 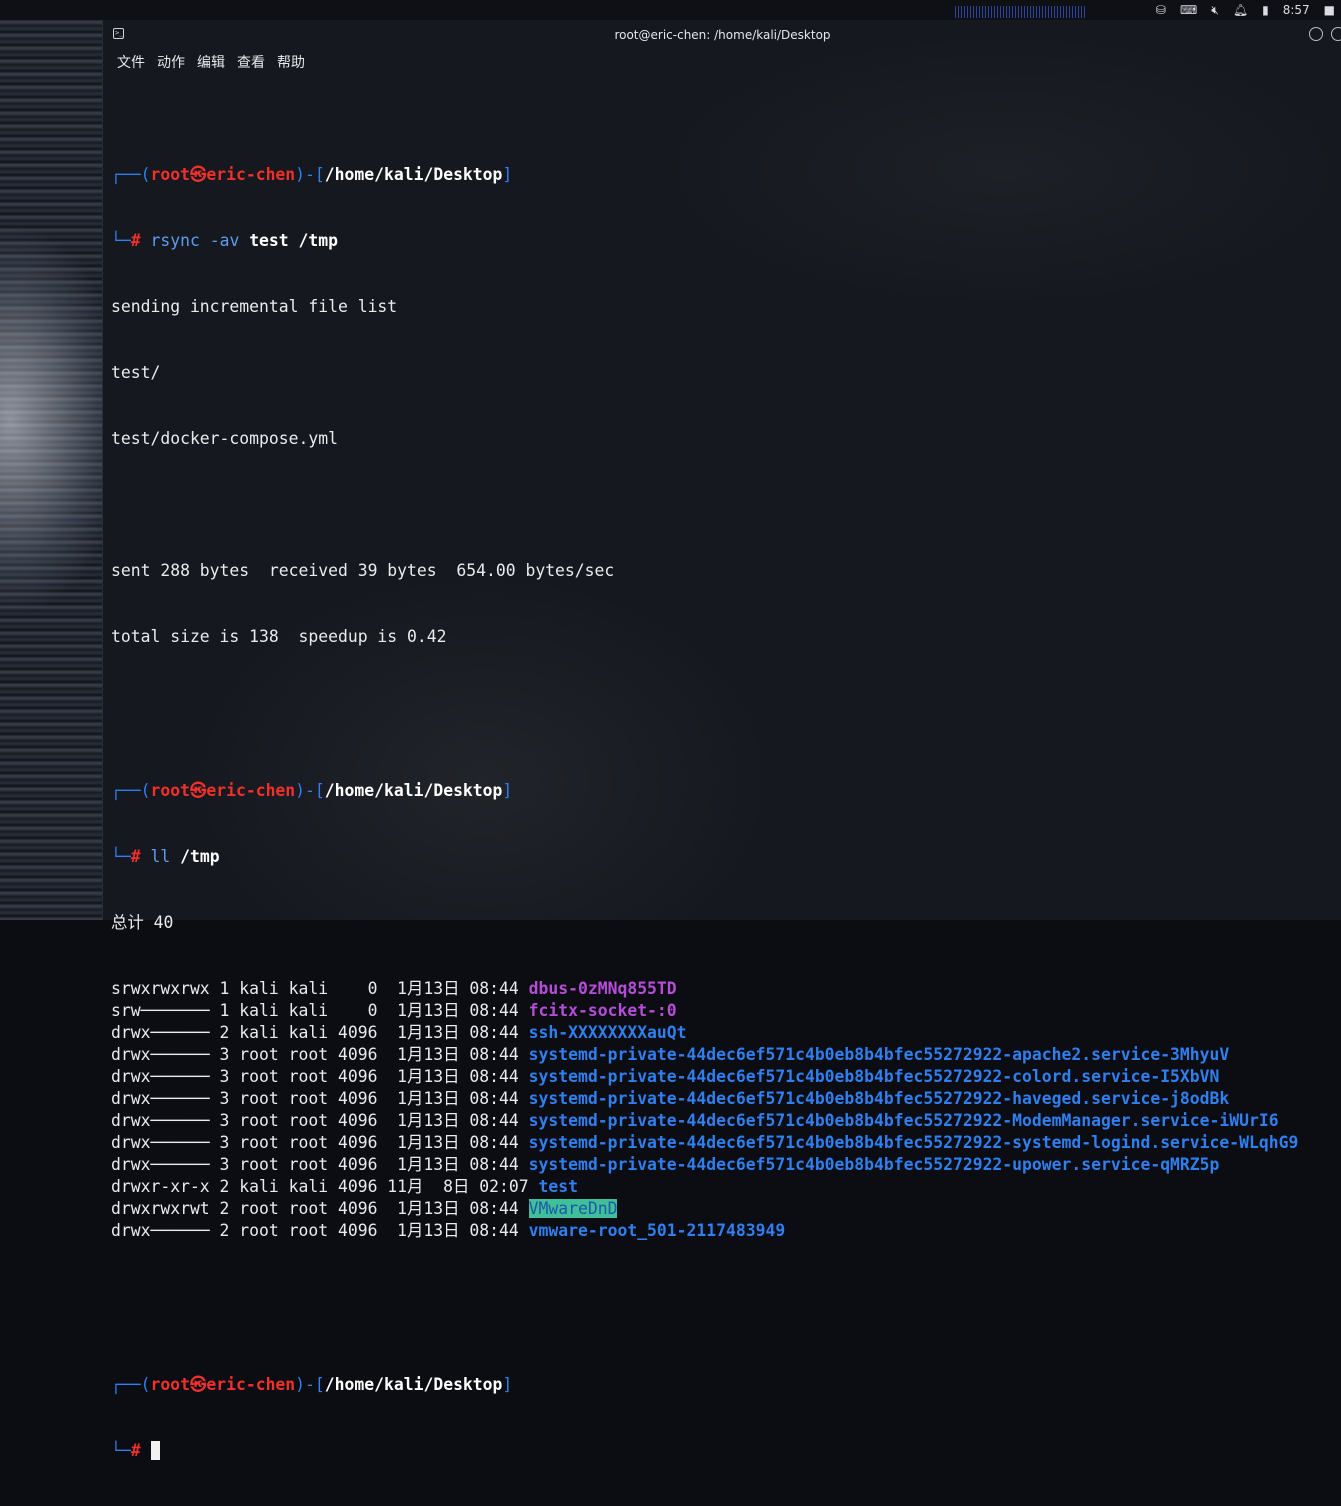 What do you see at coordinates (1316, 34) in the screenshot?
I see `minimize-button` at bounding box center [1316, 34].